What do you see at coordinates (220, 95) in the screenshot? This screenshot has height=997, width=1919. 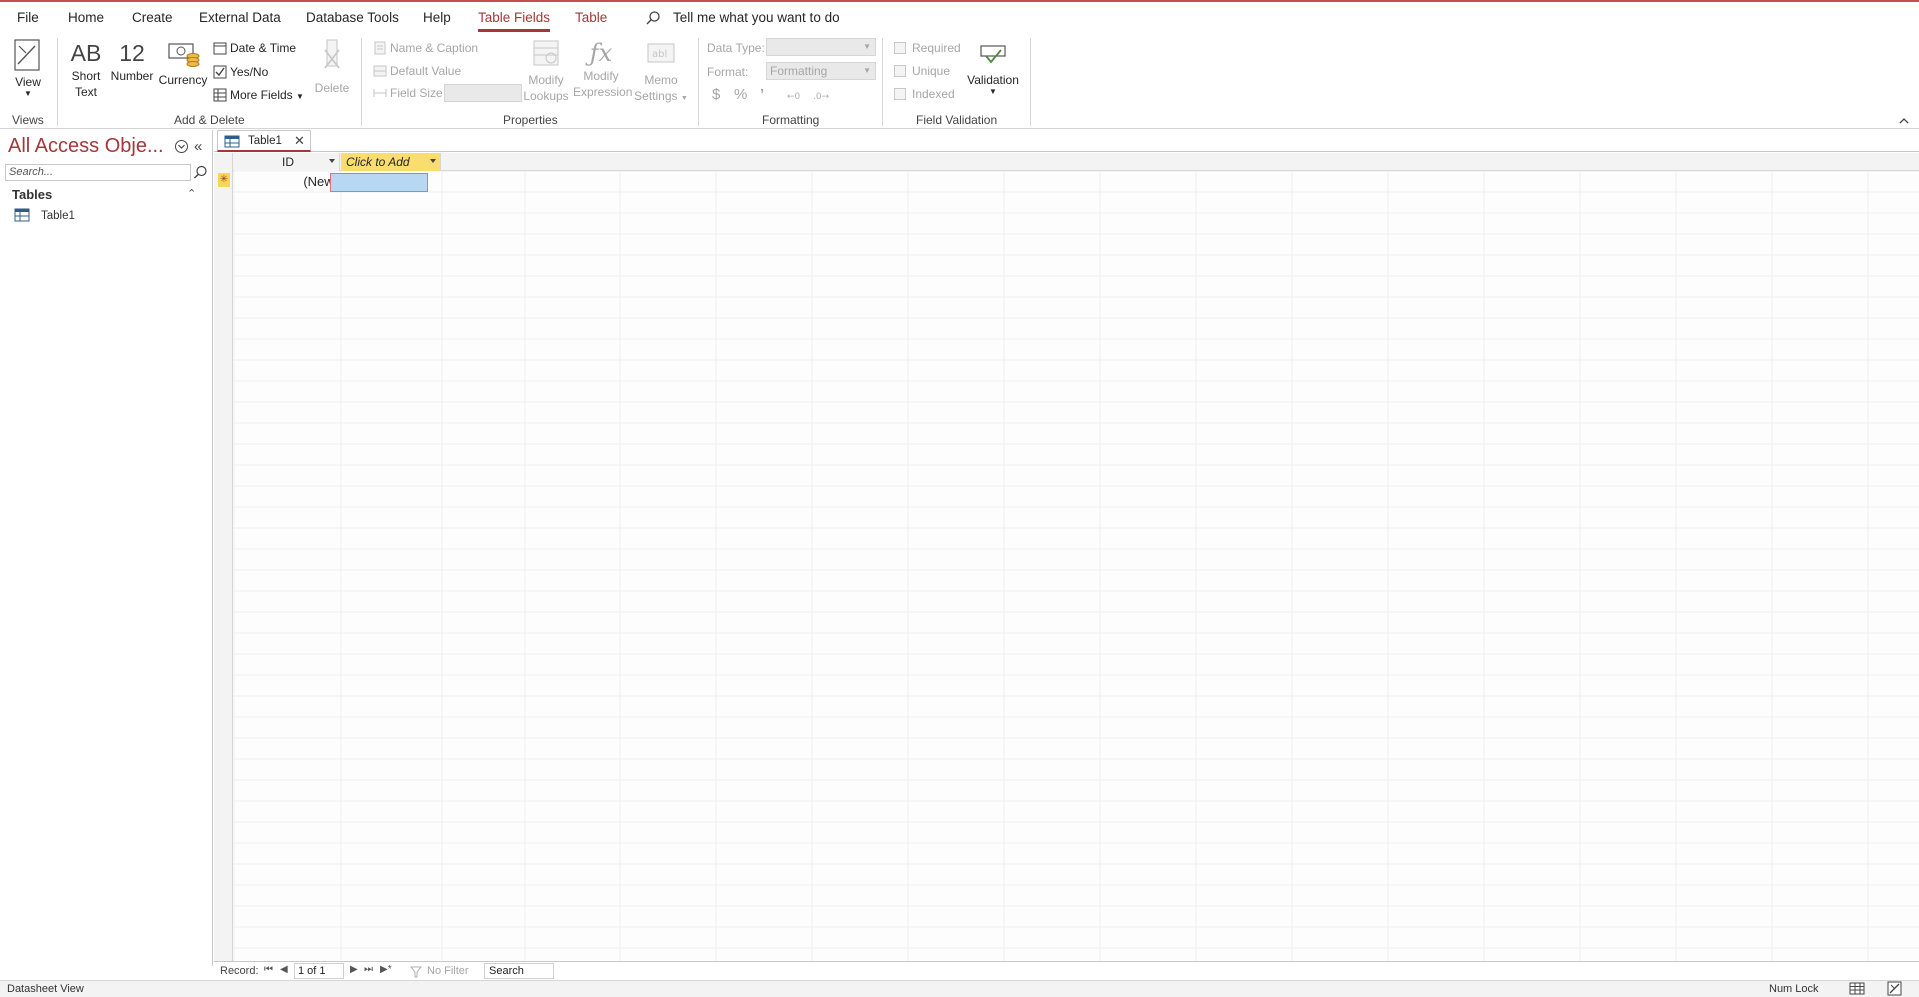 I see `table-grid-icon` at bounding box center [220, 95].